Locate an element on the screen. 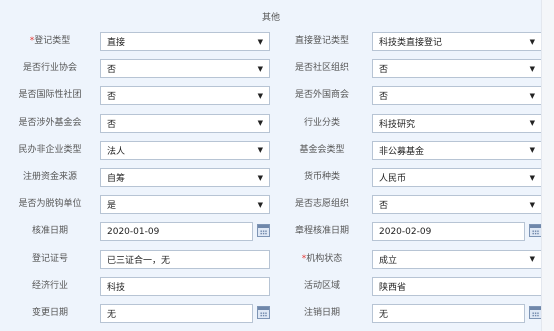 The height and width of the screenshot is (331, 554). select-field: 直接 ▼ is located at coordinates (185, 41).